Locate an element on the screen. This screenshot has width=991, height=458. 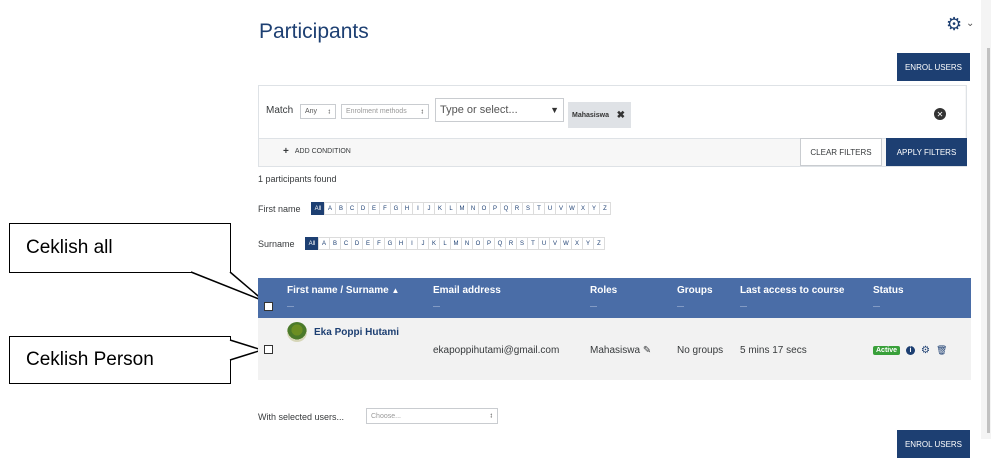
match-select: Any ↕ is located at coordinates (318, 111).